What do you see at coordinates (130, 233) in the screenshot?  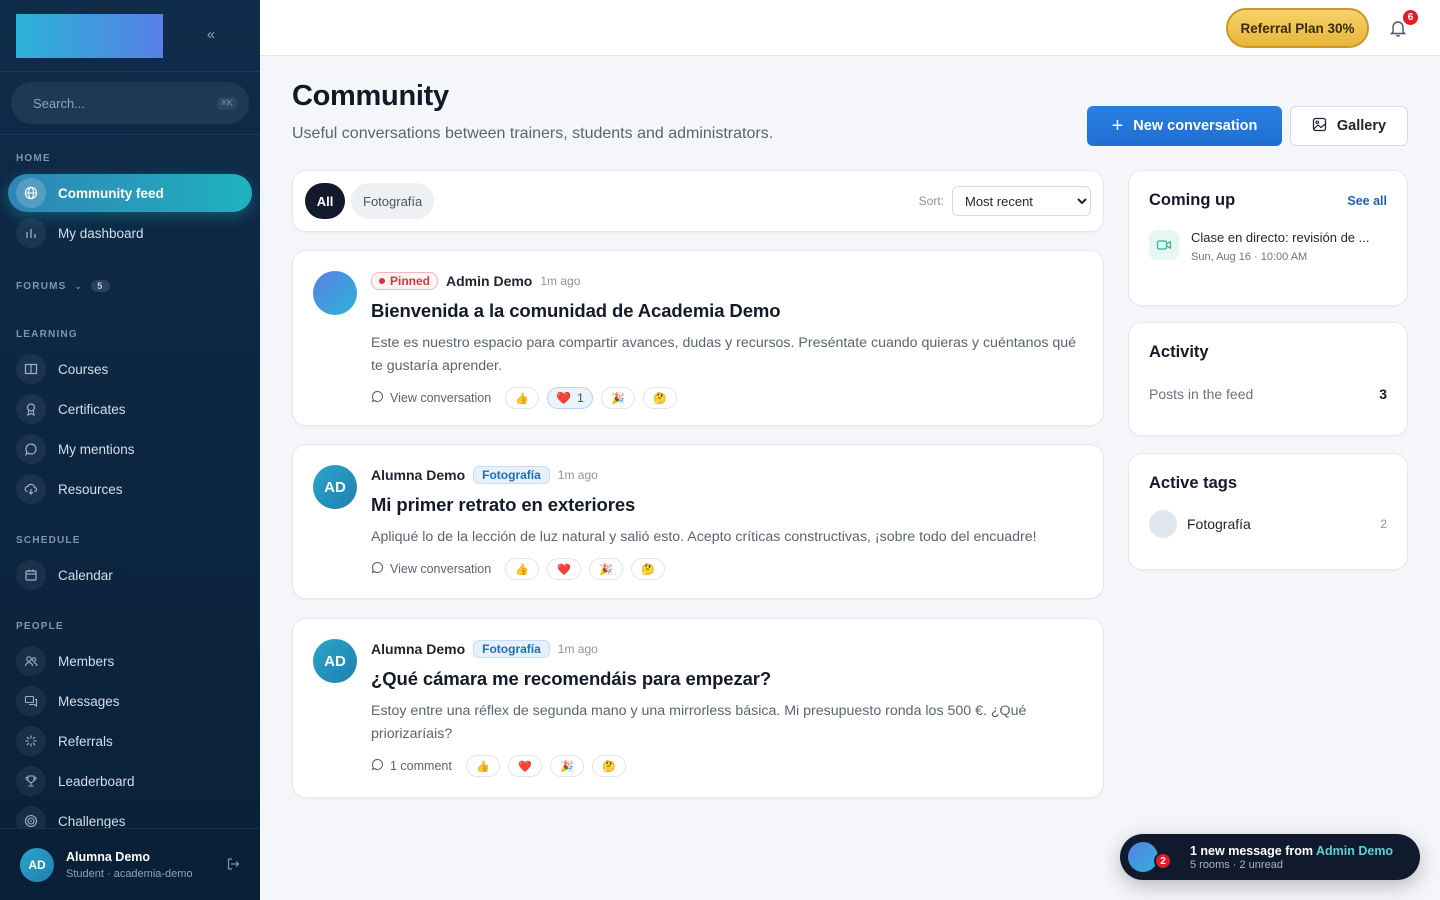 I see `sidebar-item-my-dashboard: My dashboard` at bounding box center [130, 233].